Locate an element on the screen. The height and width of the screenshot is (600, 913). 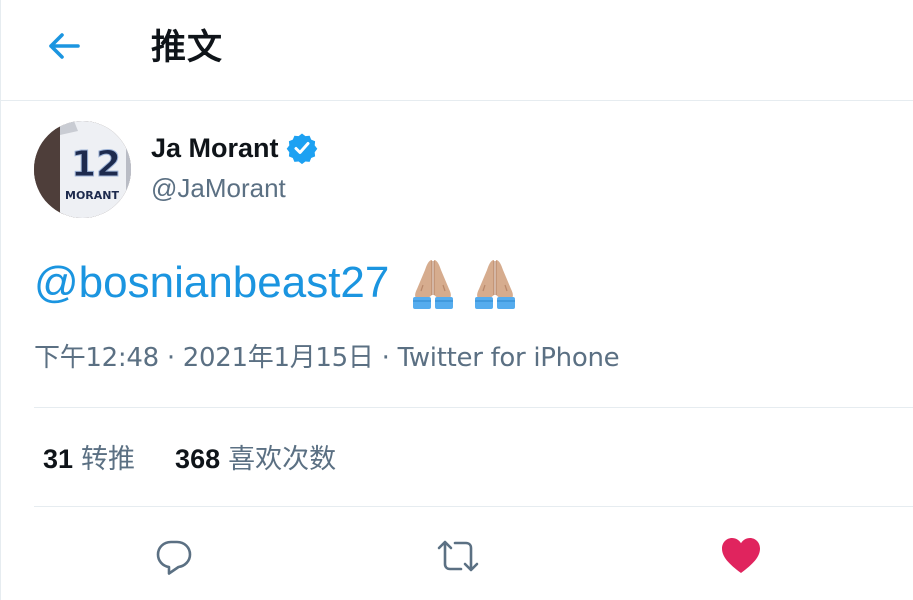
back-button is located at coordinates (64, 46).